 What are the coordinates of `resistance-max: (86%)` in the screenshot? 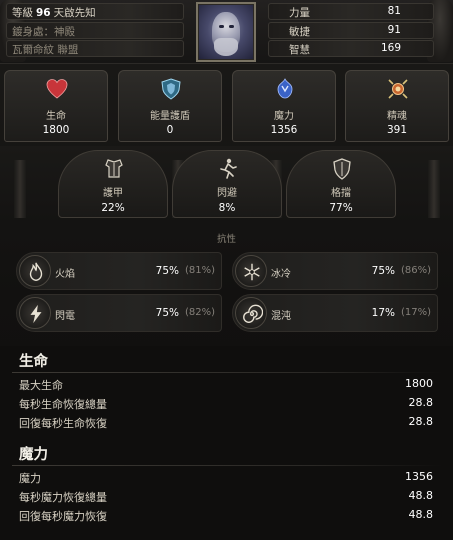 It's located at (415, 270).